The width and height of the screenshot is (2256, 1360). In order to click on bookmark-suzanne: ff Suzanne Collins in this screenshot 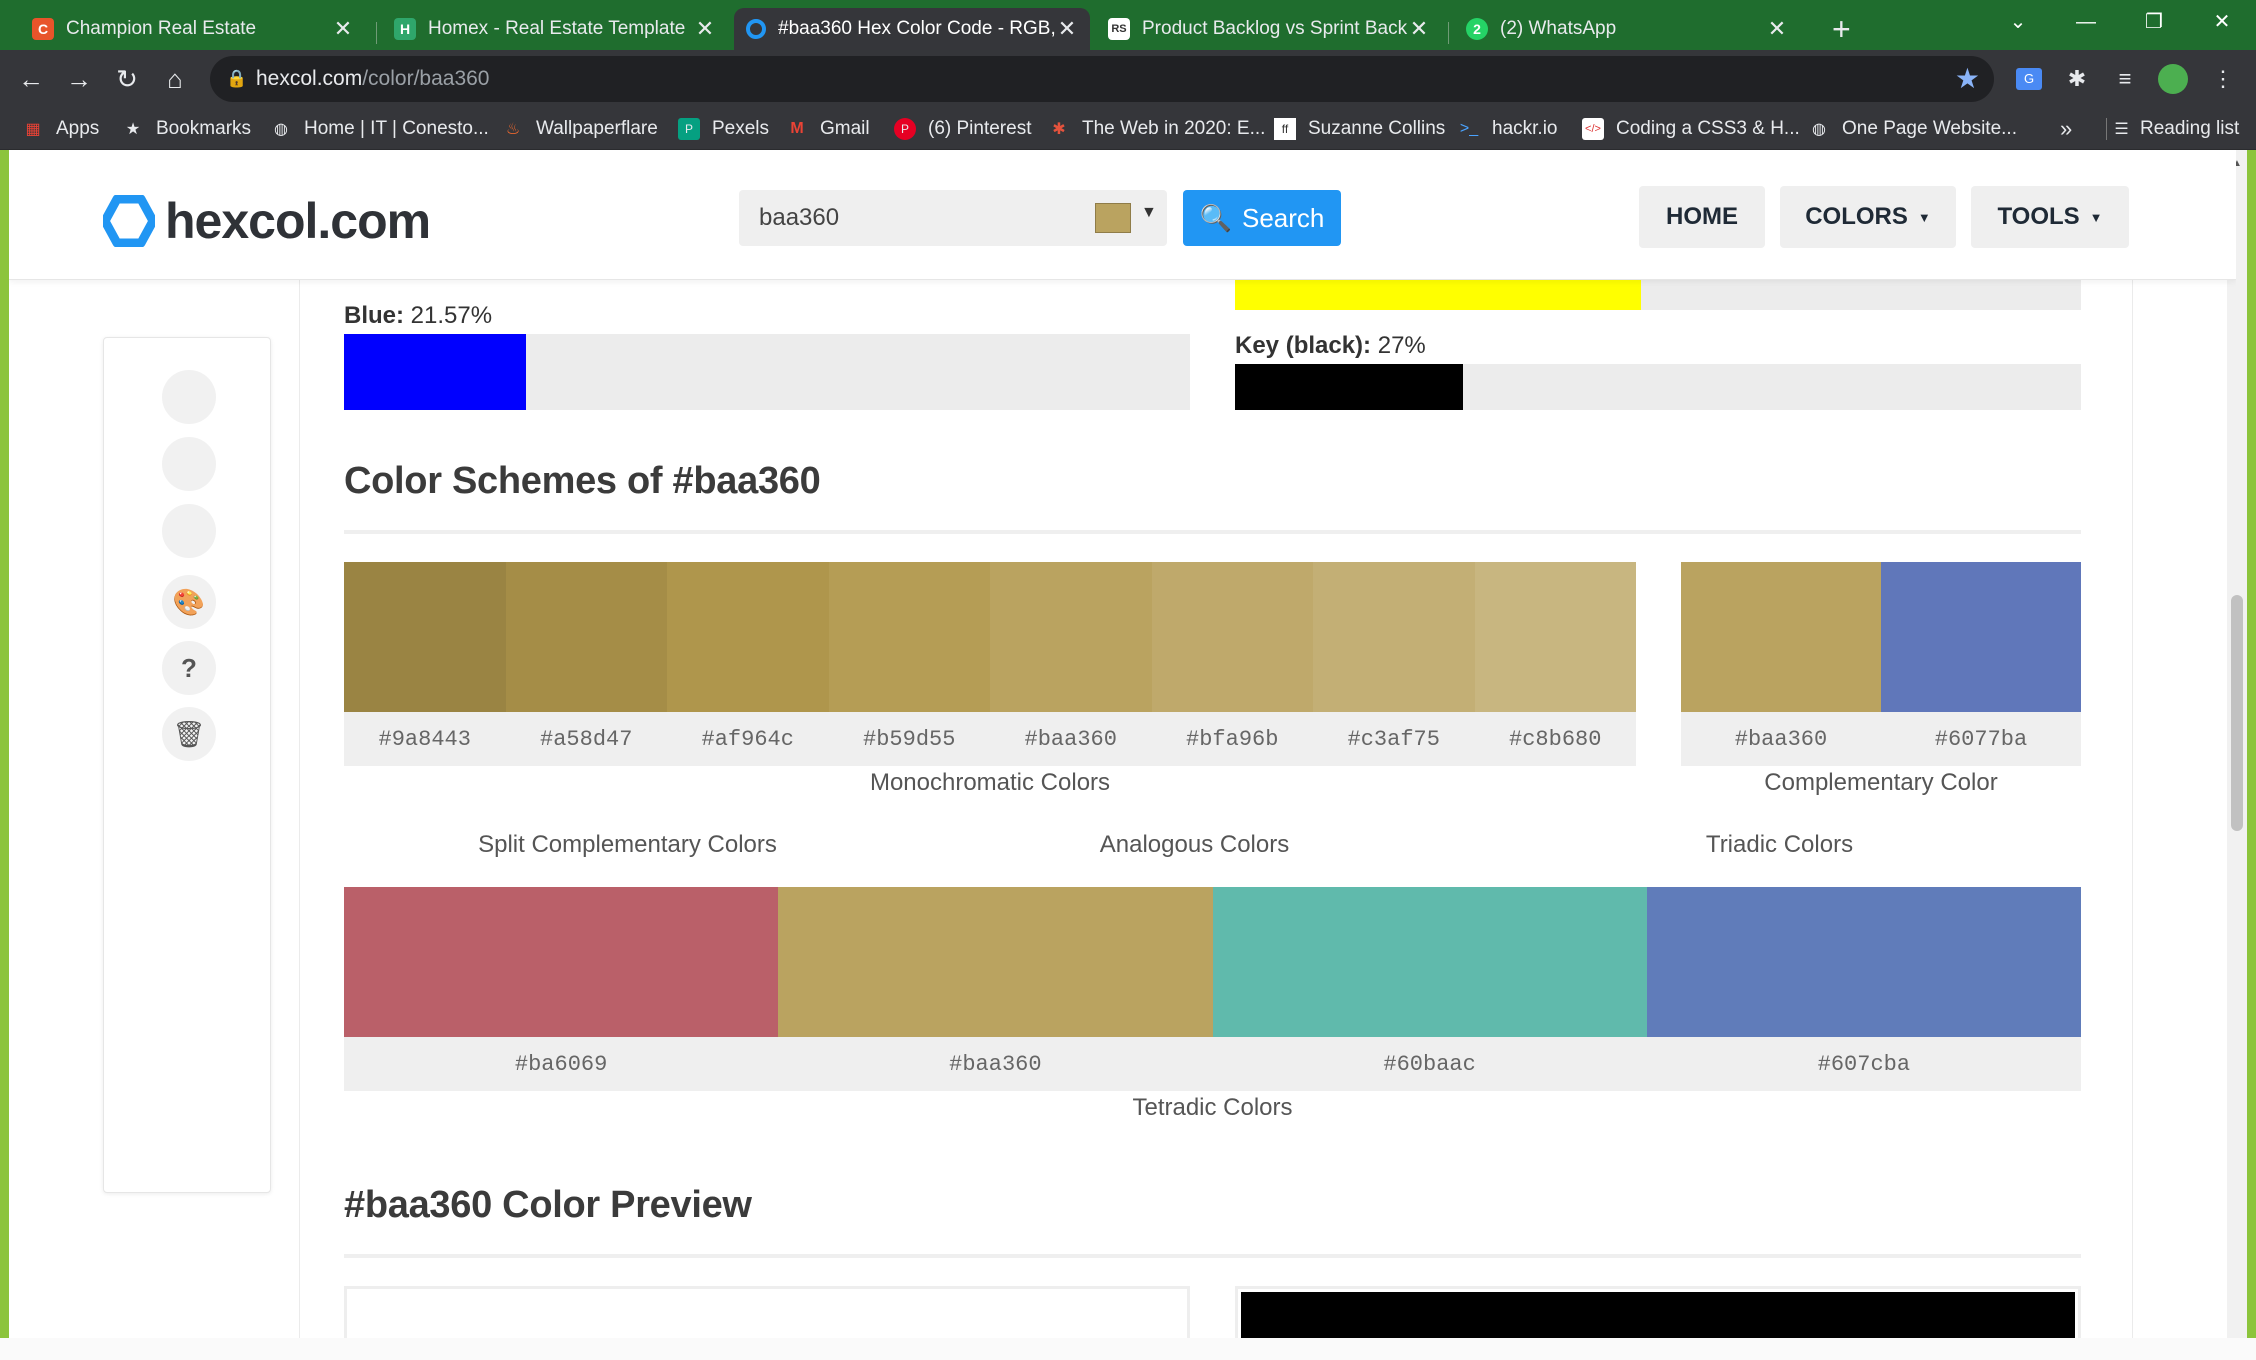, I will do `click(1359, 129)`.